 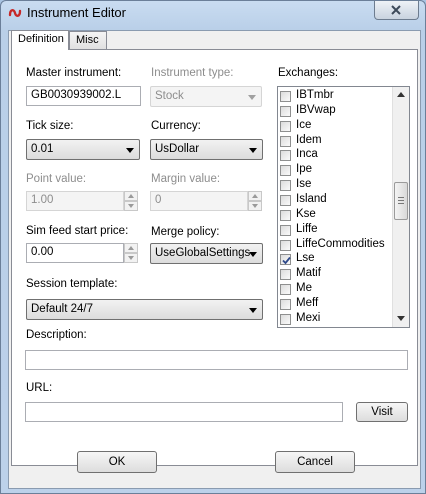 I want to click on exchange-name: Ise, so click(x=304, y=184).